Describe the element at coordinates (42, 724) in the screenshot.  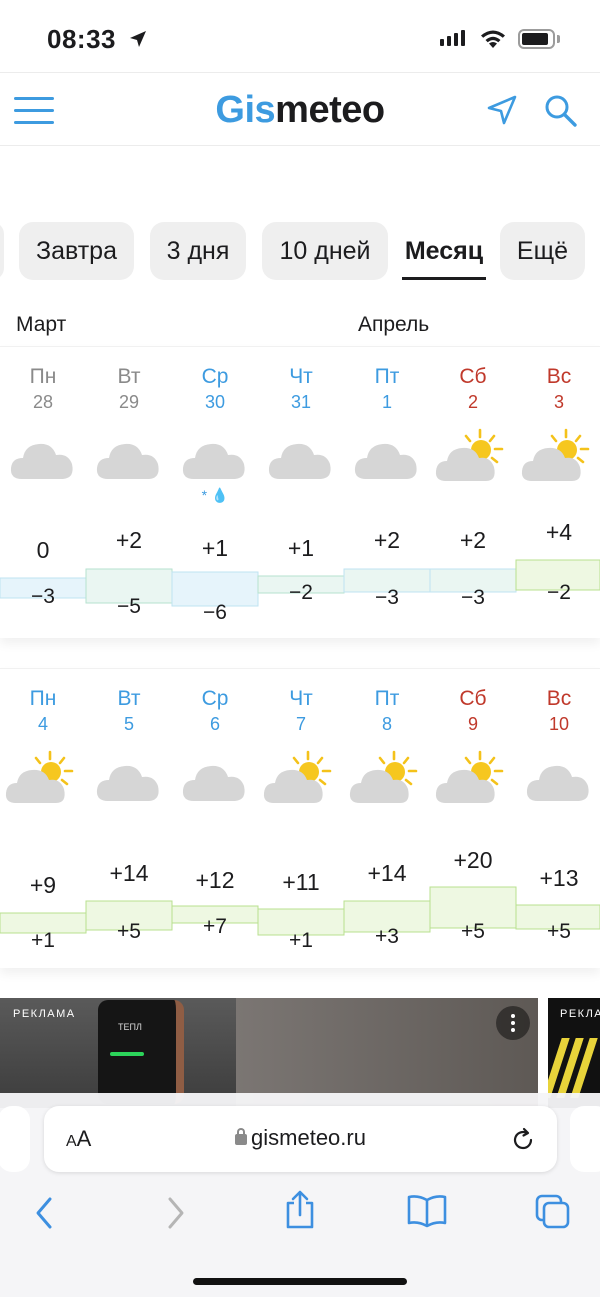
I see `day-date: 4` at that location.